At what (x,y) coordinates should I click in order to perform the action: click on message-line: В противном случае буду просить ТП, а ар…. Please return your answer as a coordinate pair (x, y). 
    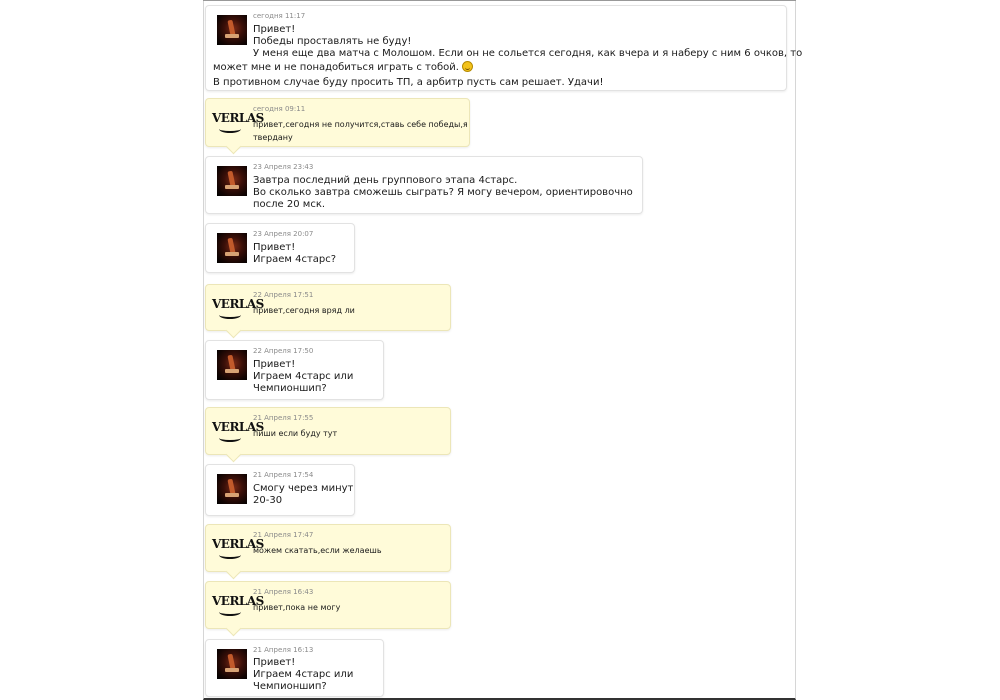
    Looking at the image, I should click on (408, 82).